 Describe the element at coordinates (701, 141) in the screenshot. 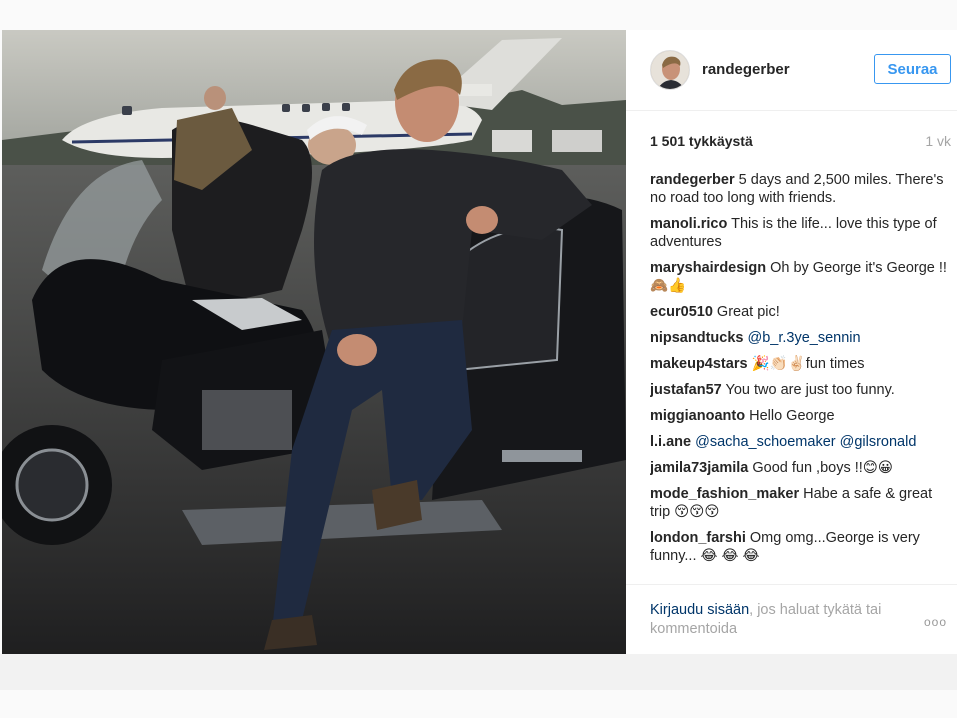

I see `like-count: 1 501 tykkäystä` at that location.